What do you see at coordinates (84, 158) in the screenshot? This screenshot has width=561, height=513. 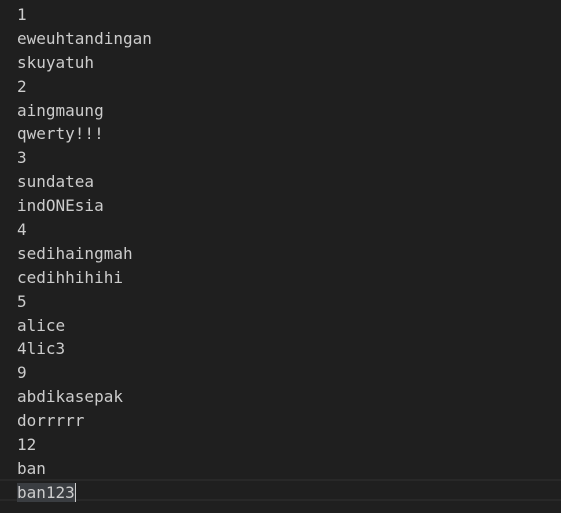 I see `editor-line: 3` at bounding box center [84, 158].